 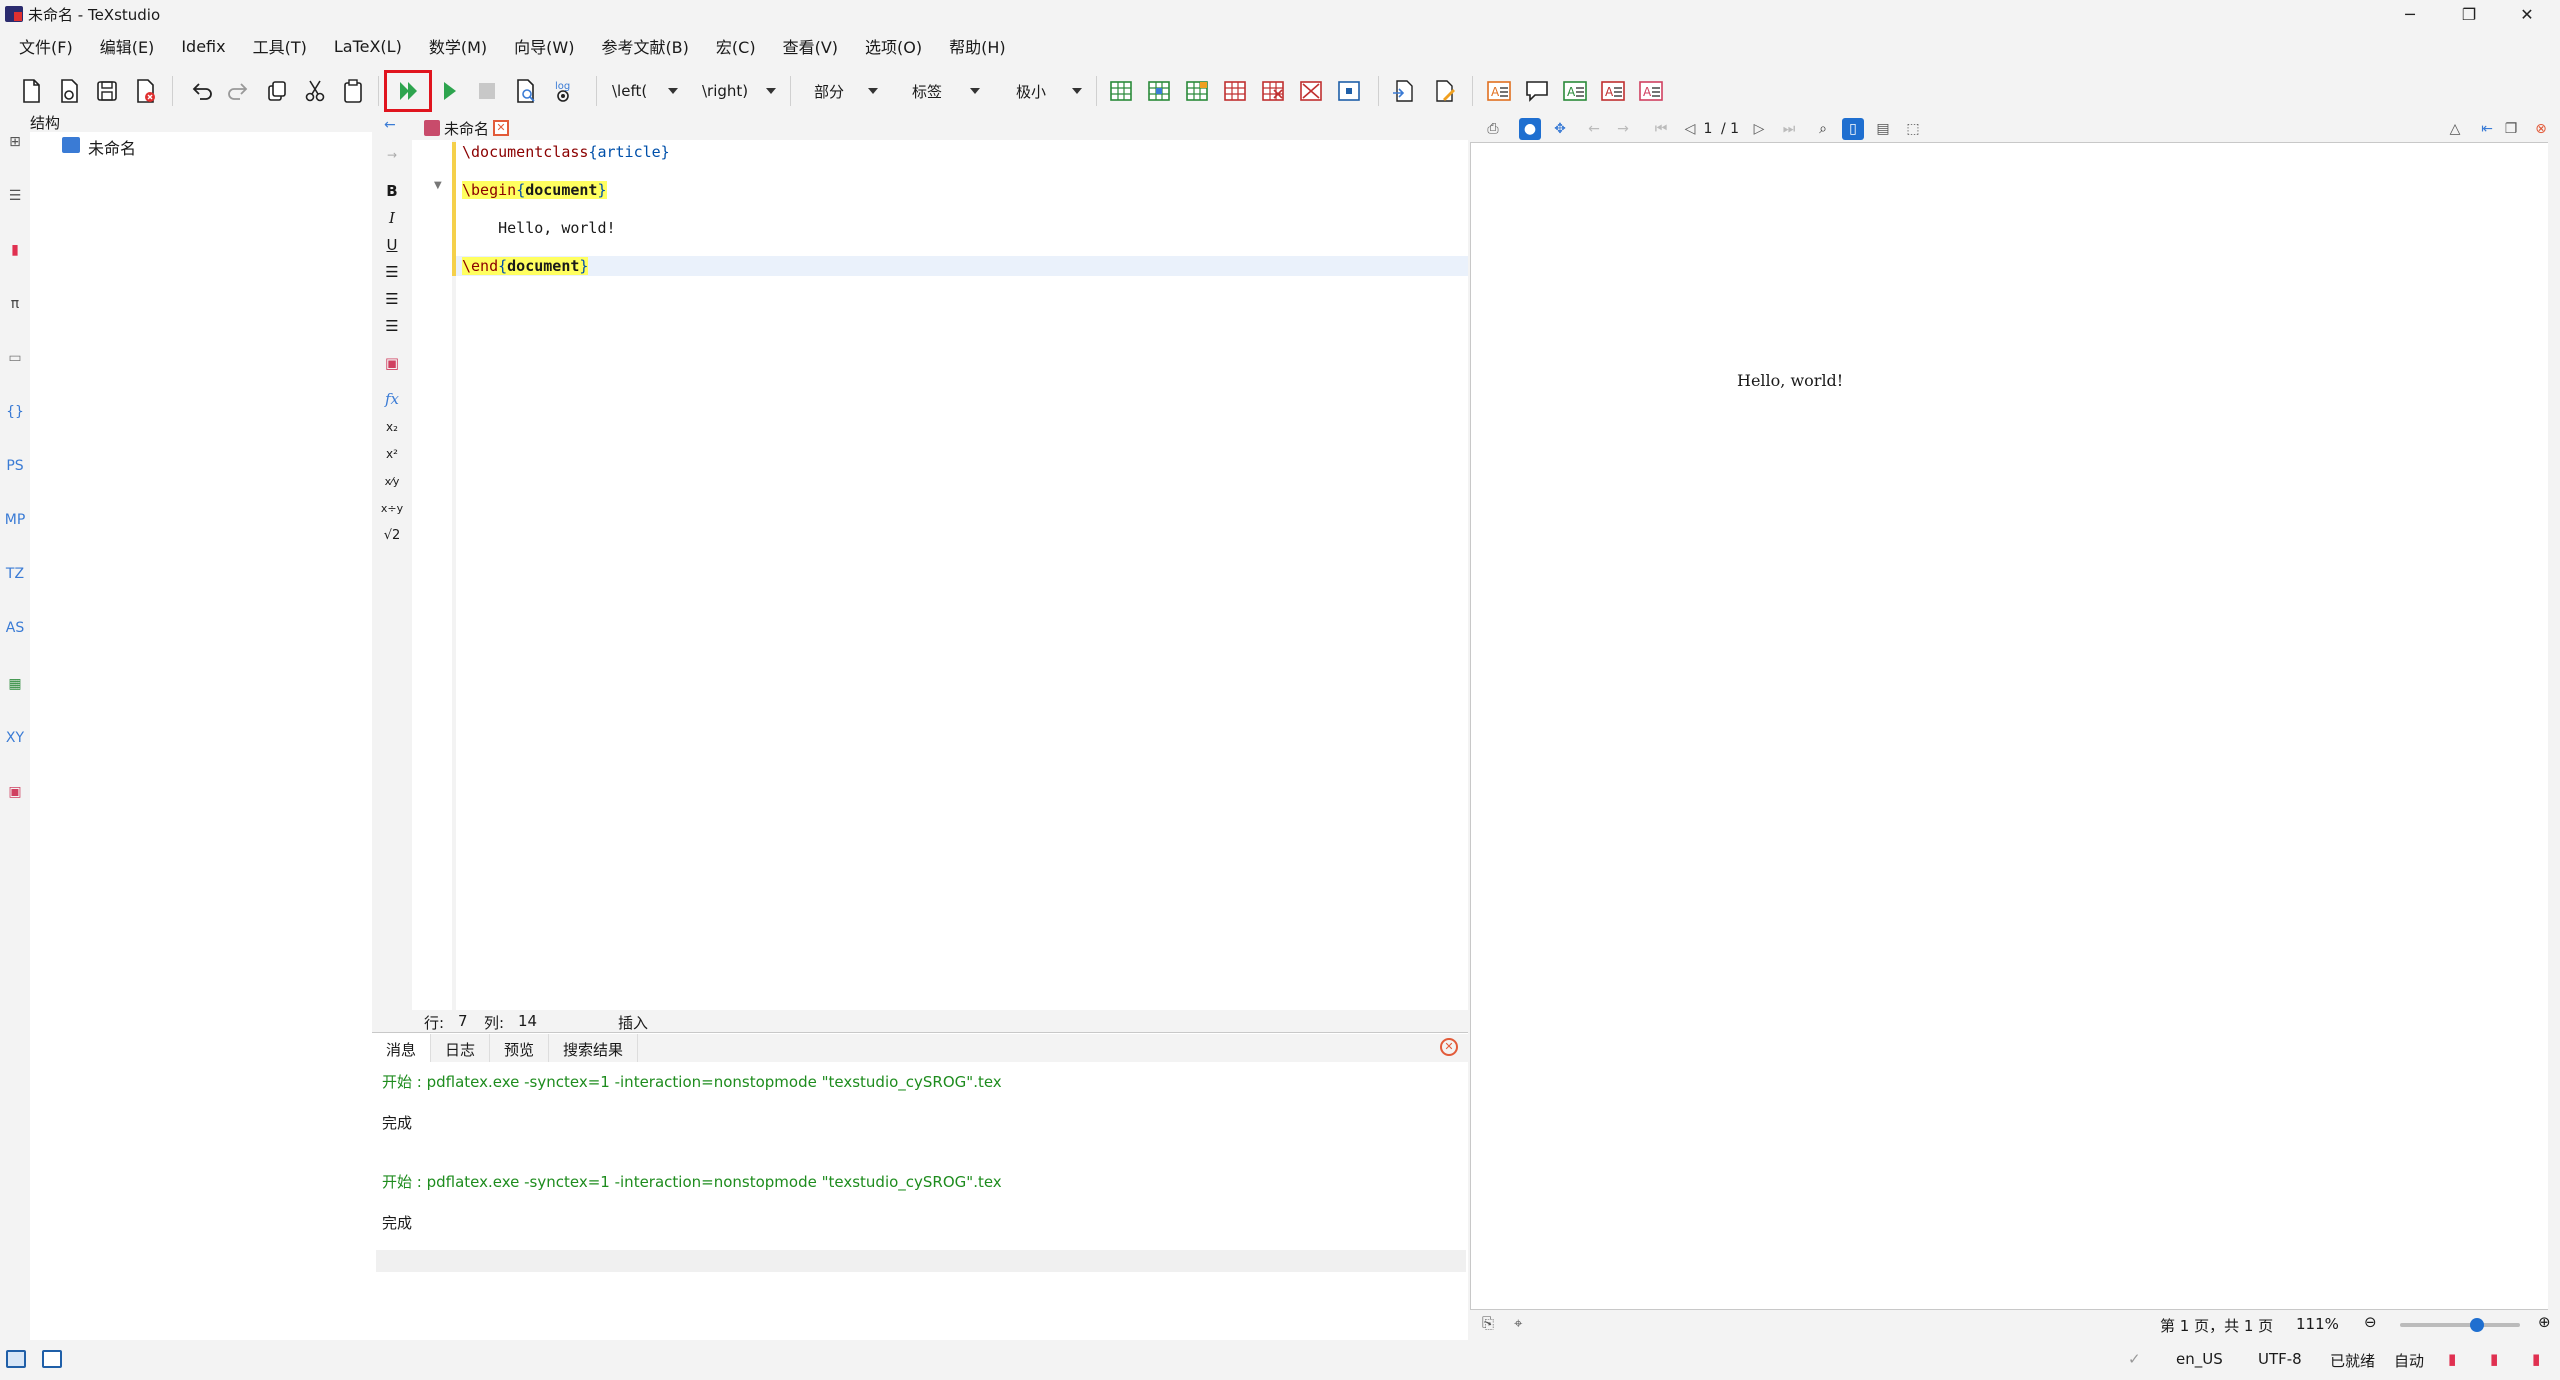 What do you see at coordinates (2544, 1322) in the screenshot?
I see `zoom-in-icon: ⊕` at bounding box center [2544, 1322].